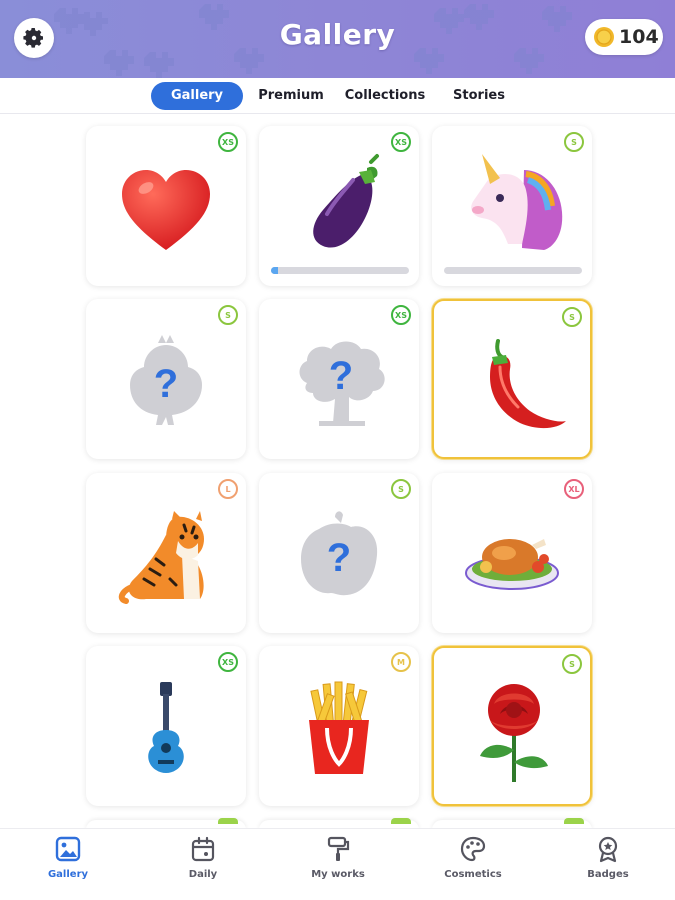 The height and width of the screenshot is (900, 675). I want to click on nav-label: Badges, so click(608, 874).